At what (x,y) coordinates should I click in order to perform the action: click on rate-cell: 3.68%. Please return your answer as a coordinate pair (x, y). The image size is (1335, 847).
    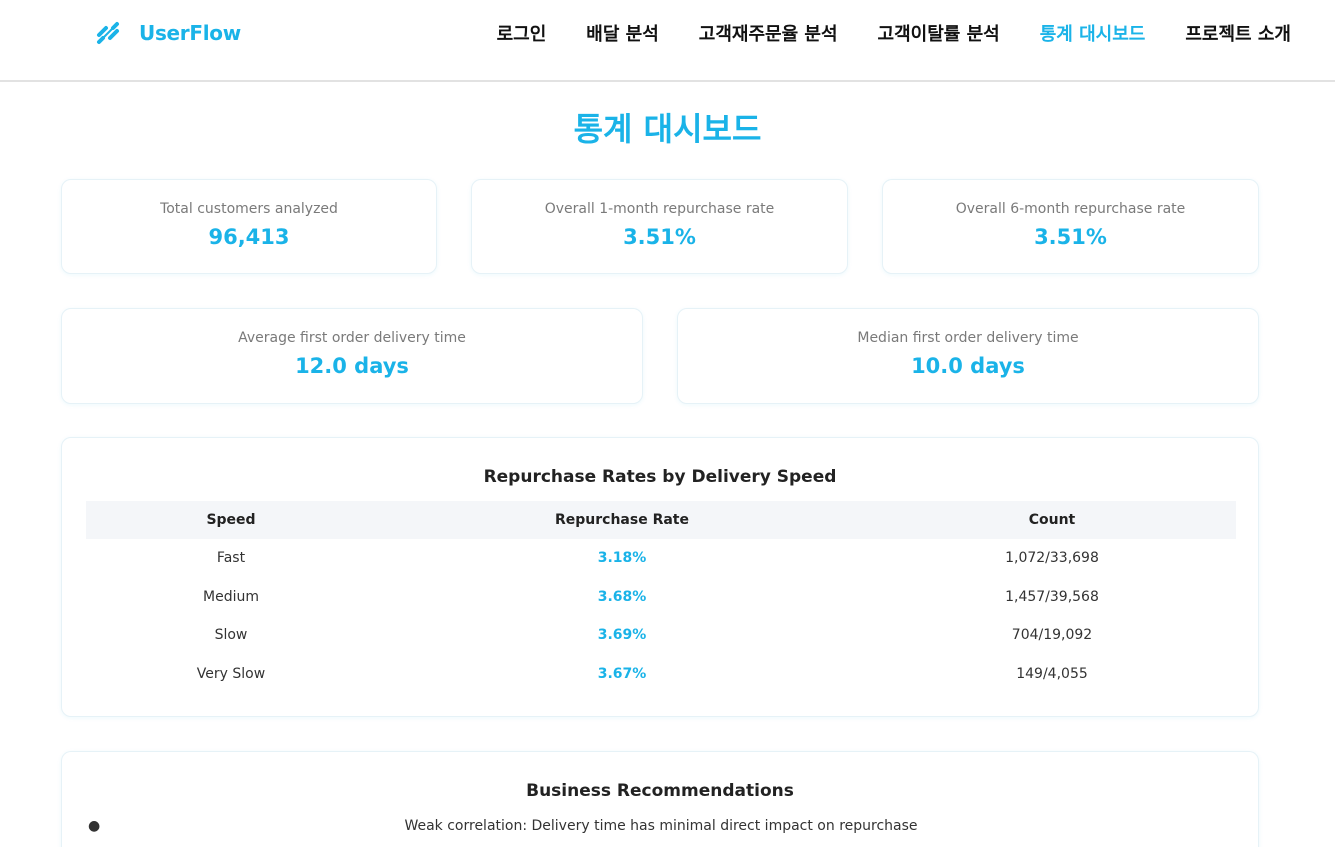
    Looking at the image, I should click on (622, 596).